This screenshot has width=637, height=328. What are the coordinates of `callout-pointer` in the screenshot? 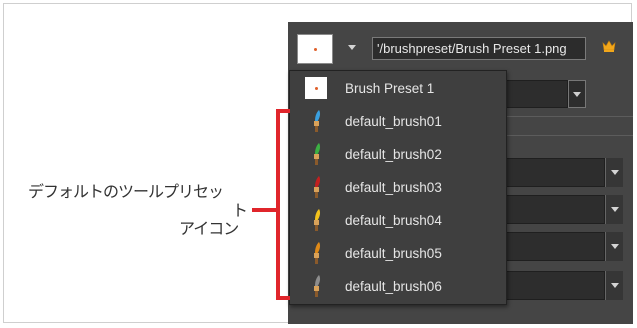 It's located at (265, 210).